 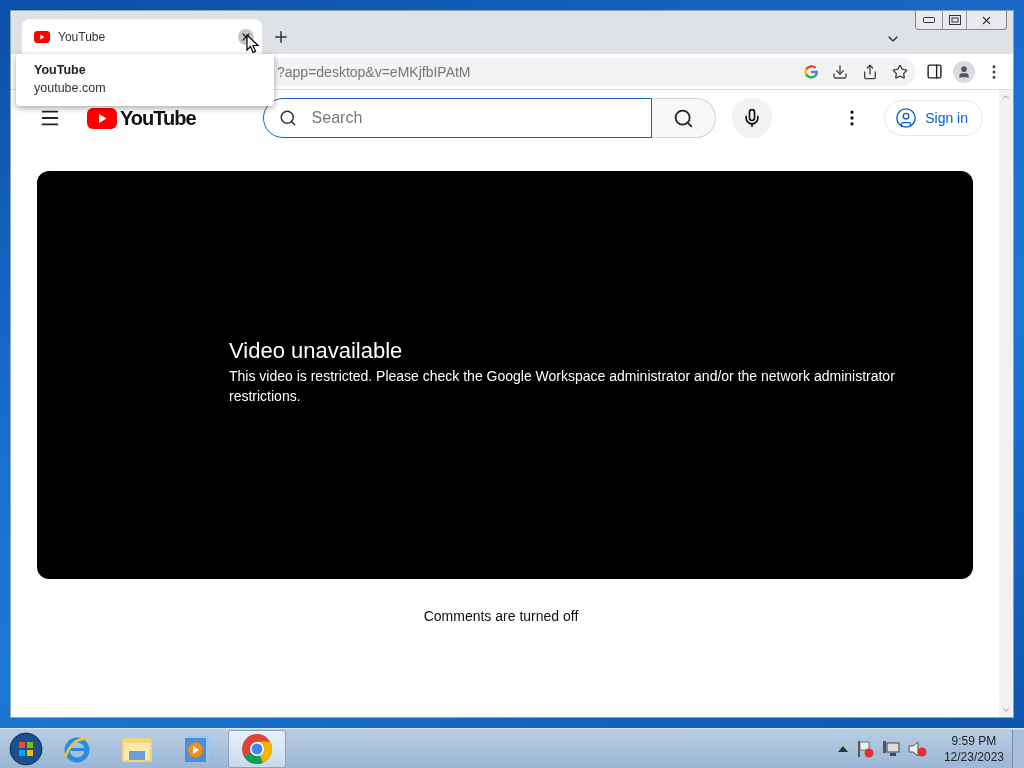 What do you see at coordinates (840, 71) in the screenshot?
I see `install-app-icon` at bounding box center [840, 71].